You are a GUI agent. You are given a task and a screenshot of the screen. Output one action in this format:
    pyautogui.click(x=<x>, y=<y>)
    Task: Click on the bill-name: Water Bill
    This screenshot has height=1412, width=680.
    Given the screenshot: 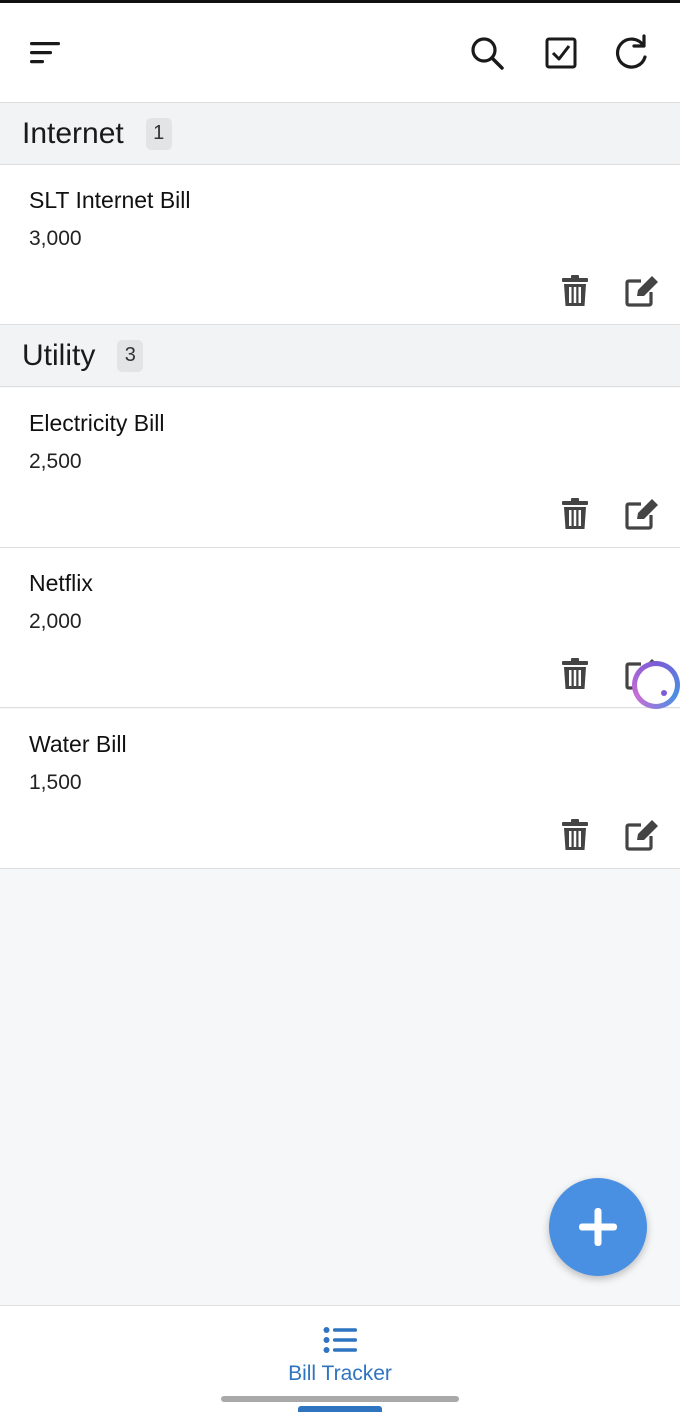 What is the action you would take?
    pyautogui.click(x=78, y=744)
    